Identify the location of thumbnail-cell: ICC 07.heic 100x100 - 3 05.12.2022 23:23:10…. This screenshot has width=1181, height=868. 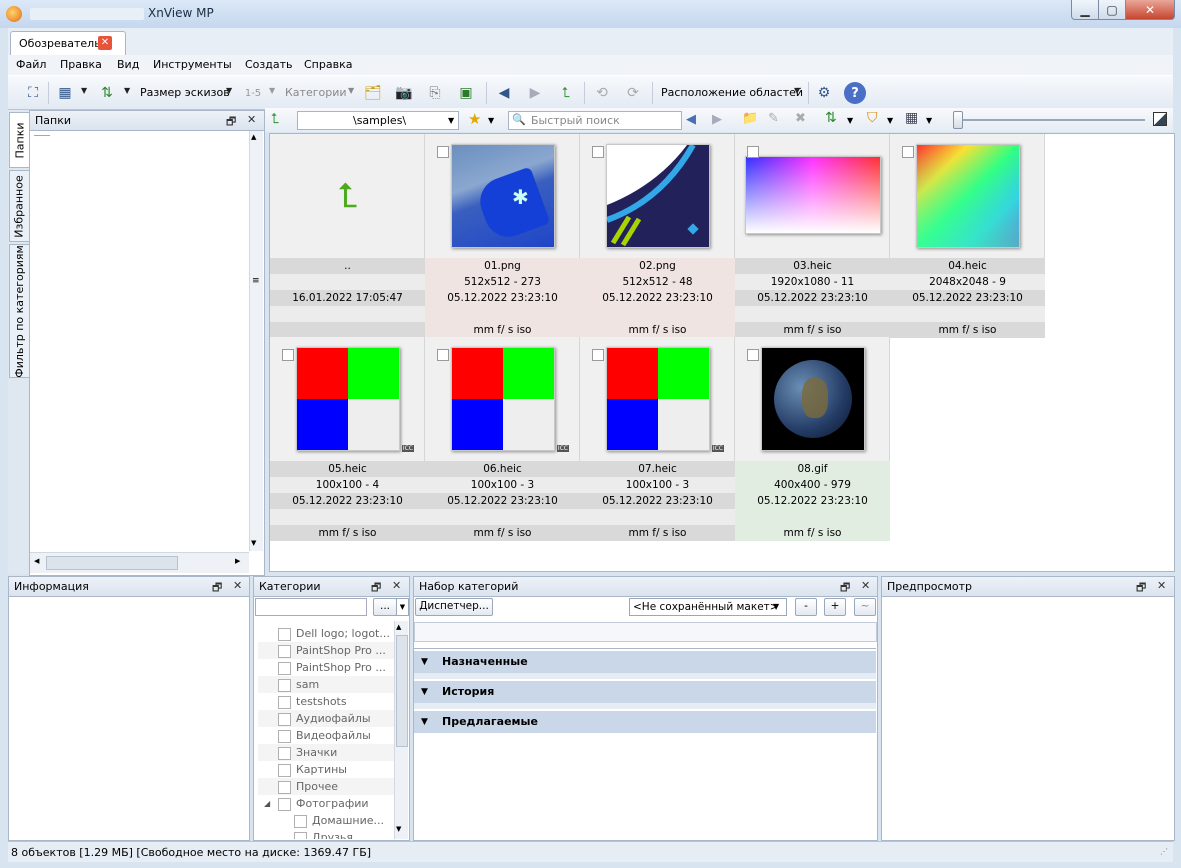
(657, 439).